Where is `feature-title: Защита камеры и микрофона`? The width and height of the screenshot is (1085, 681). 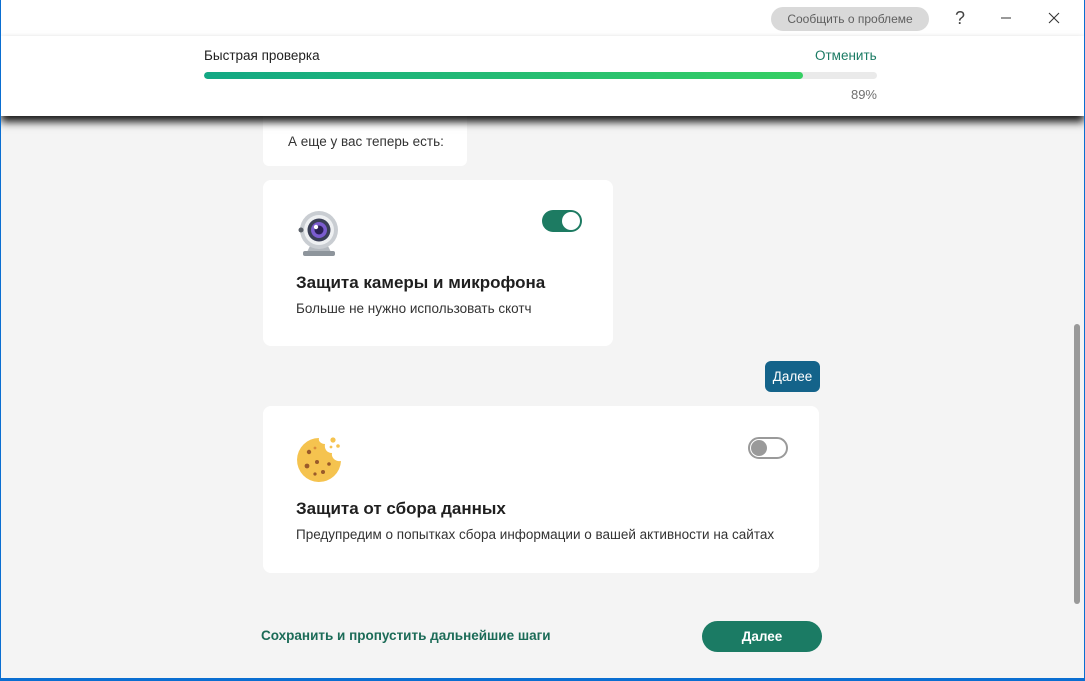 feature-title: Защита камеры и микрофона is located at coordinates (421, 282).